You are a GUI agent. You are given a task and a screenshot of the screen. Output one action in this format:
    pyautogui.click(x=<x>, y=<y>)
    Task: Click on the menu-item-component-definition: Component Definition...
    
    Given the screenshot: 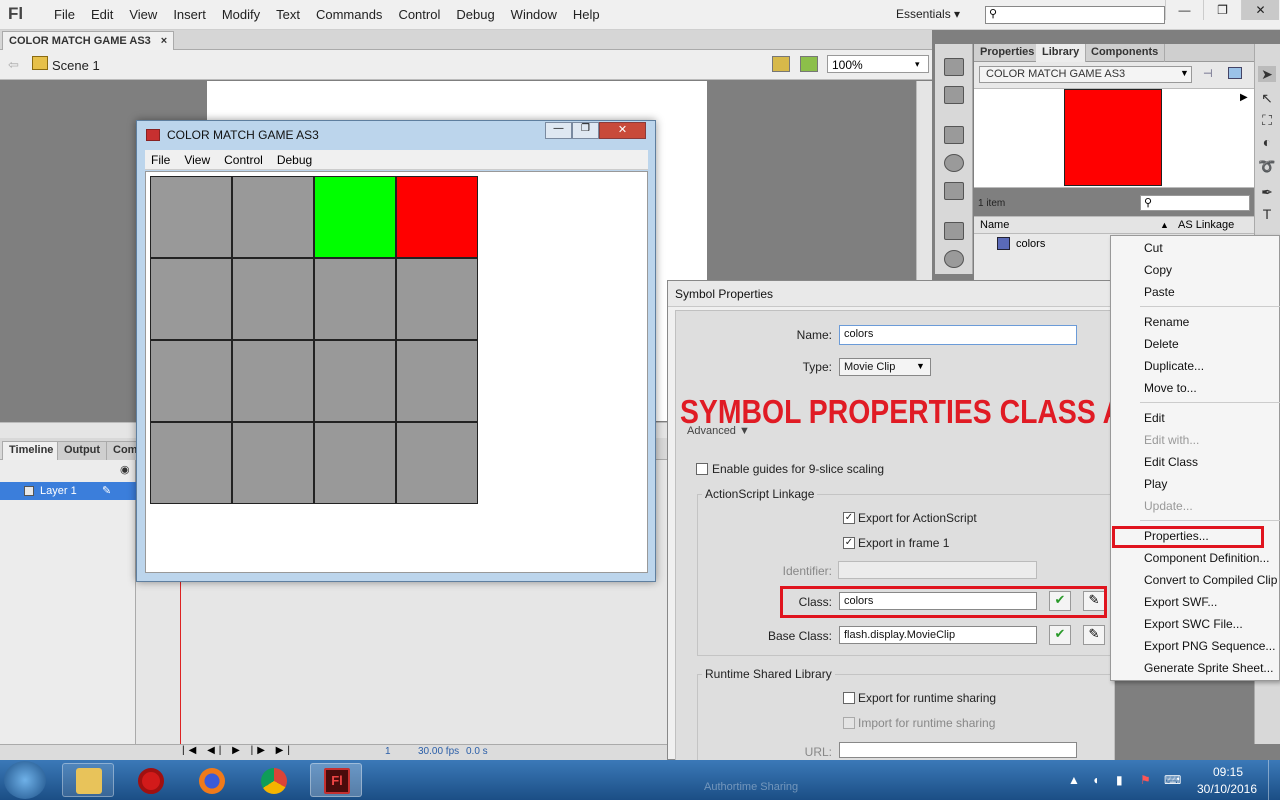 What is the action you would take?
    pyautogui.click(x=1206, y=558)
    